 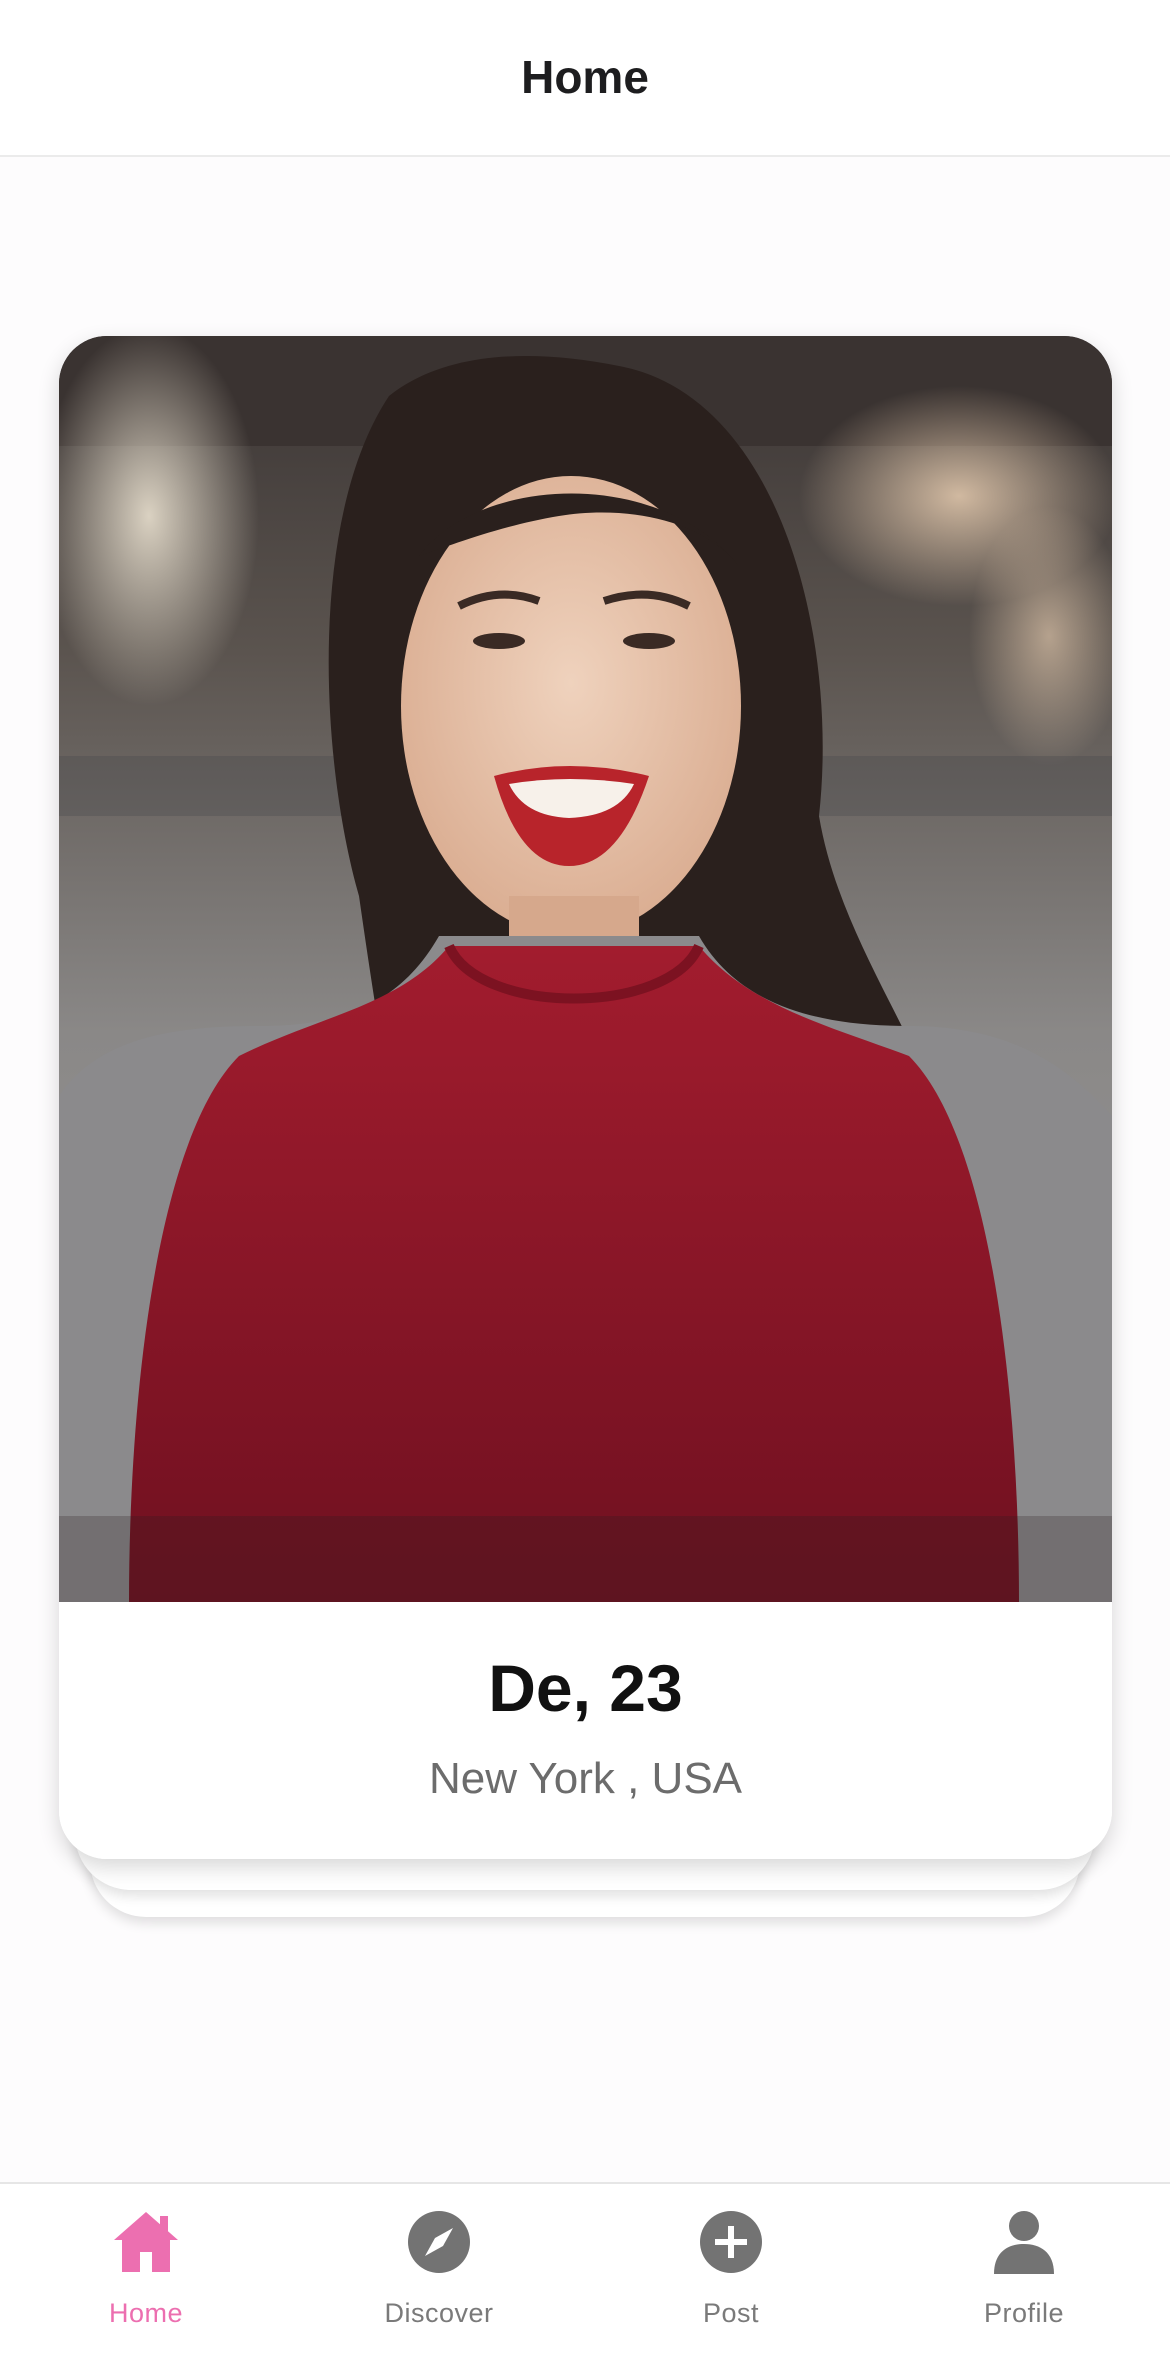 What do you see at coordinates (146, 2242) in the screenshot?
I see `home-icon` at bounding box center [146, 2242].